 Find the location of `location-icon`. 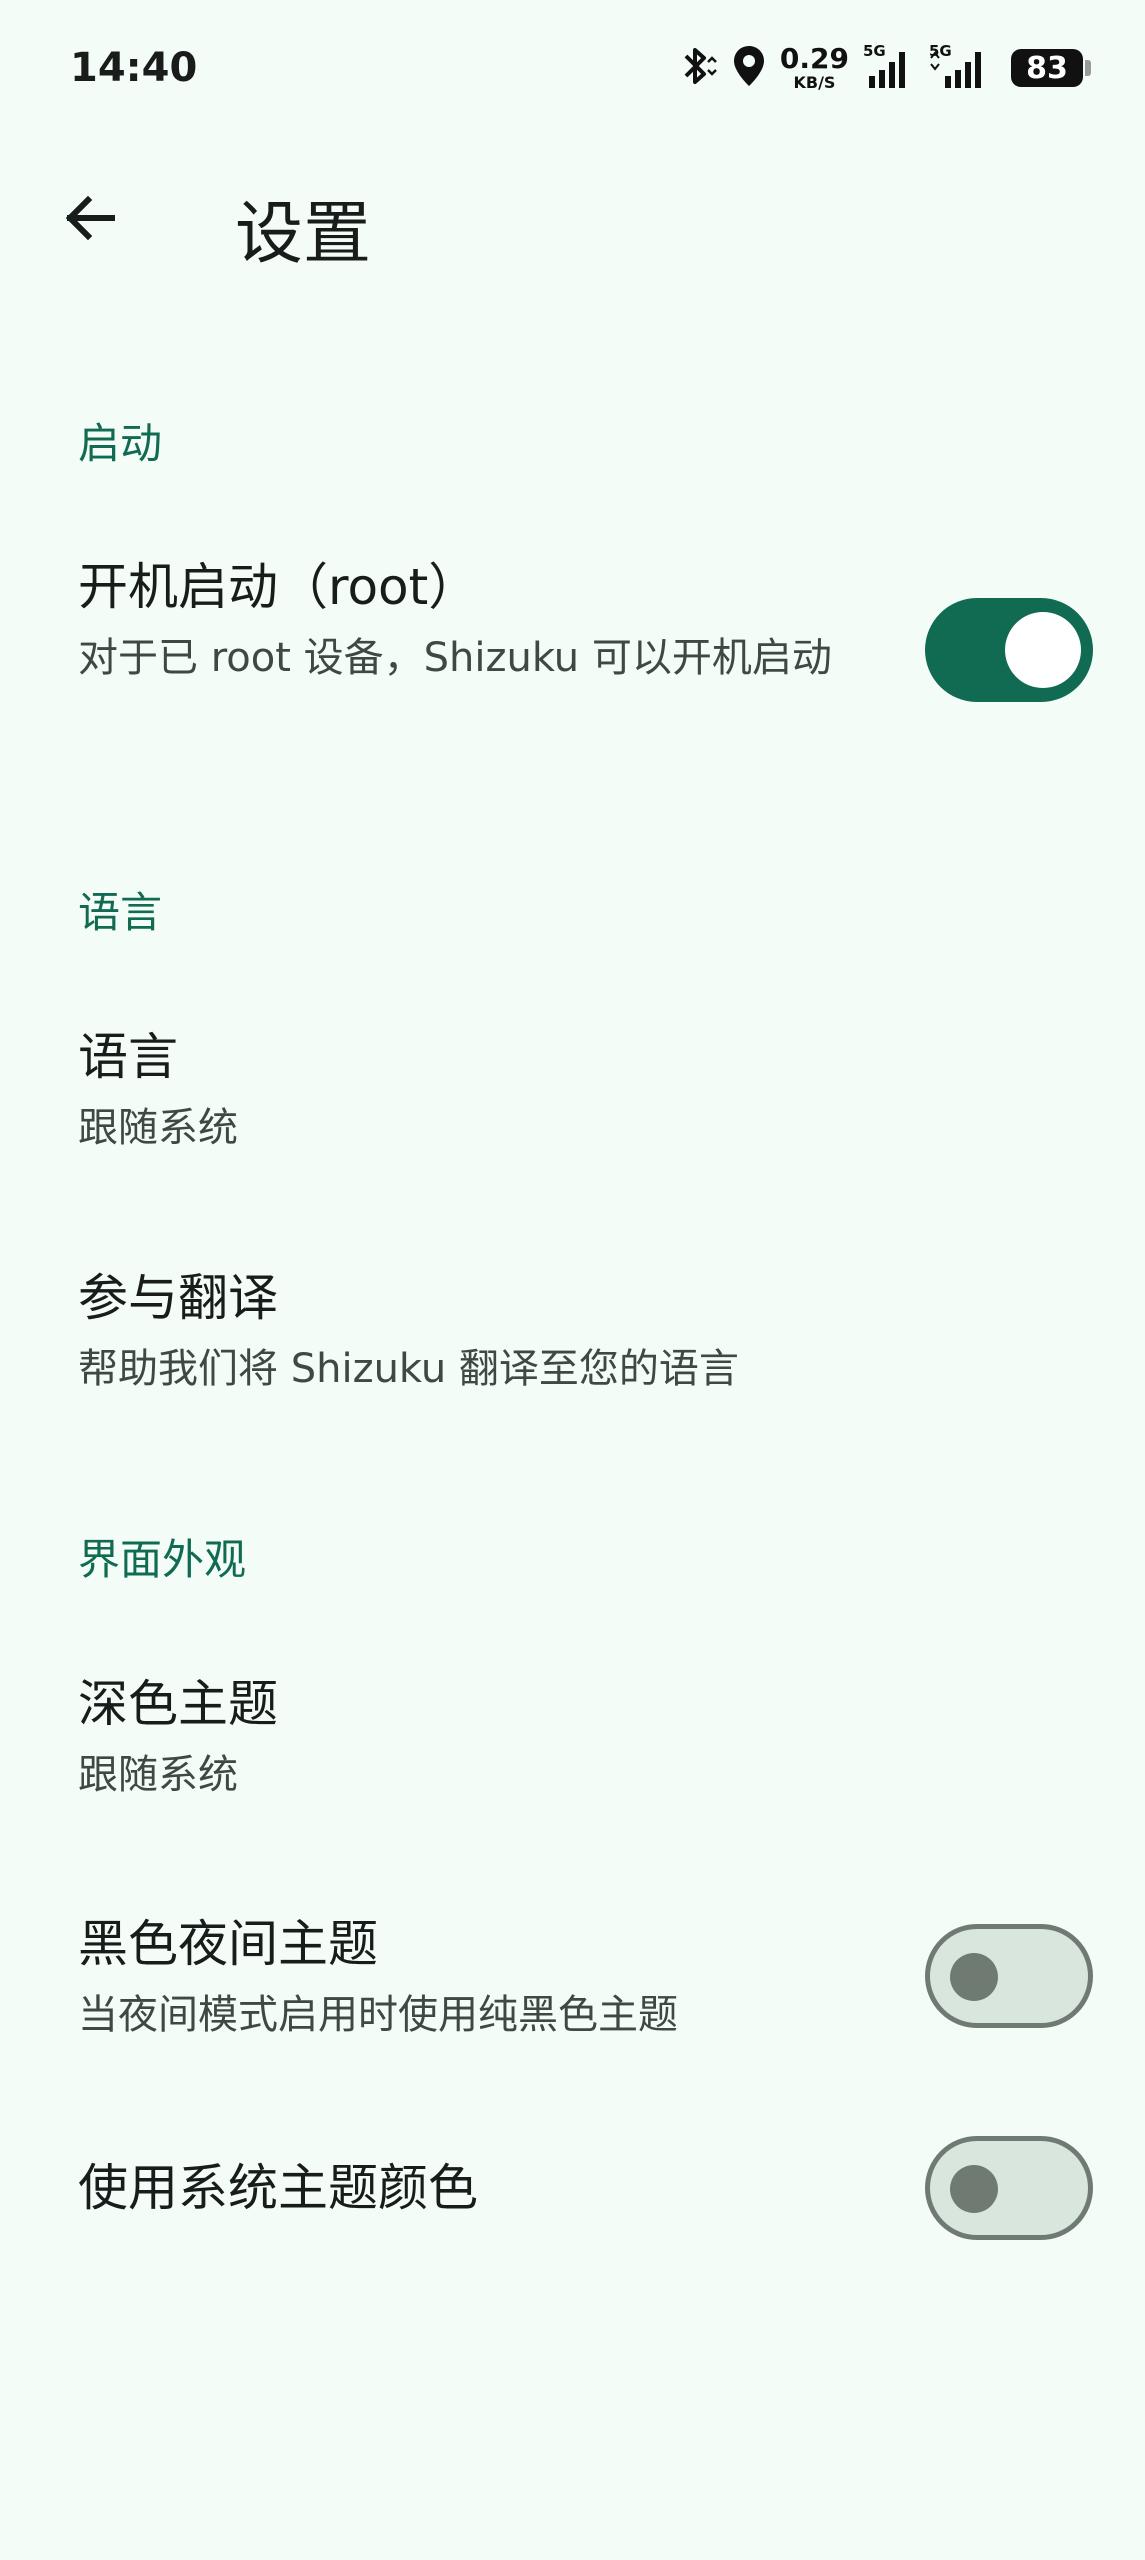

location-icon is located at coordinates (749, 68).